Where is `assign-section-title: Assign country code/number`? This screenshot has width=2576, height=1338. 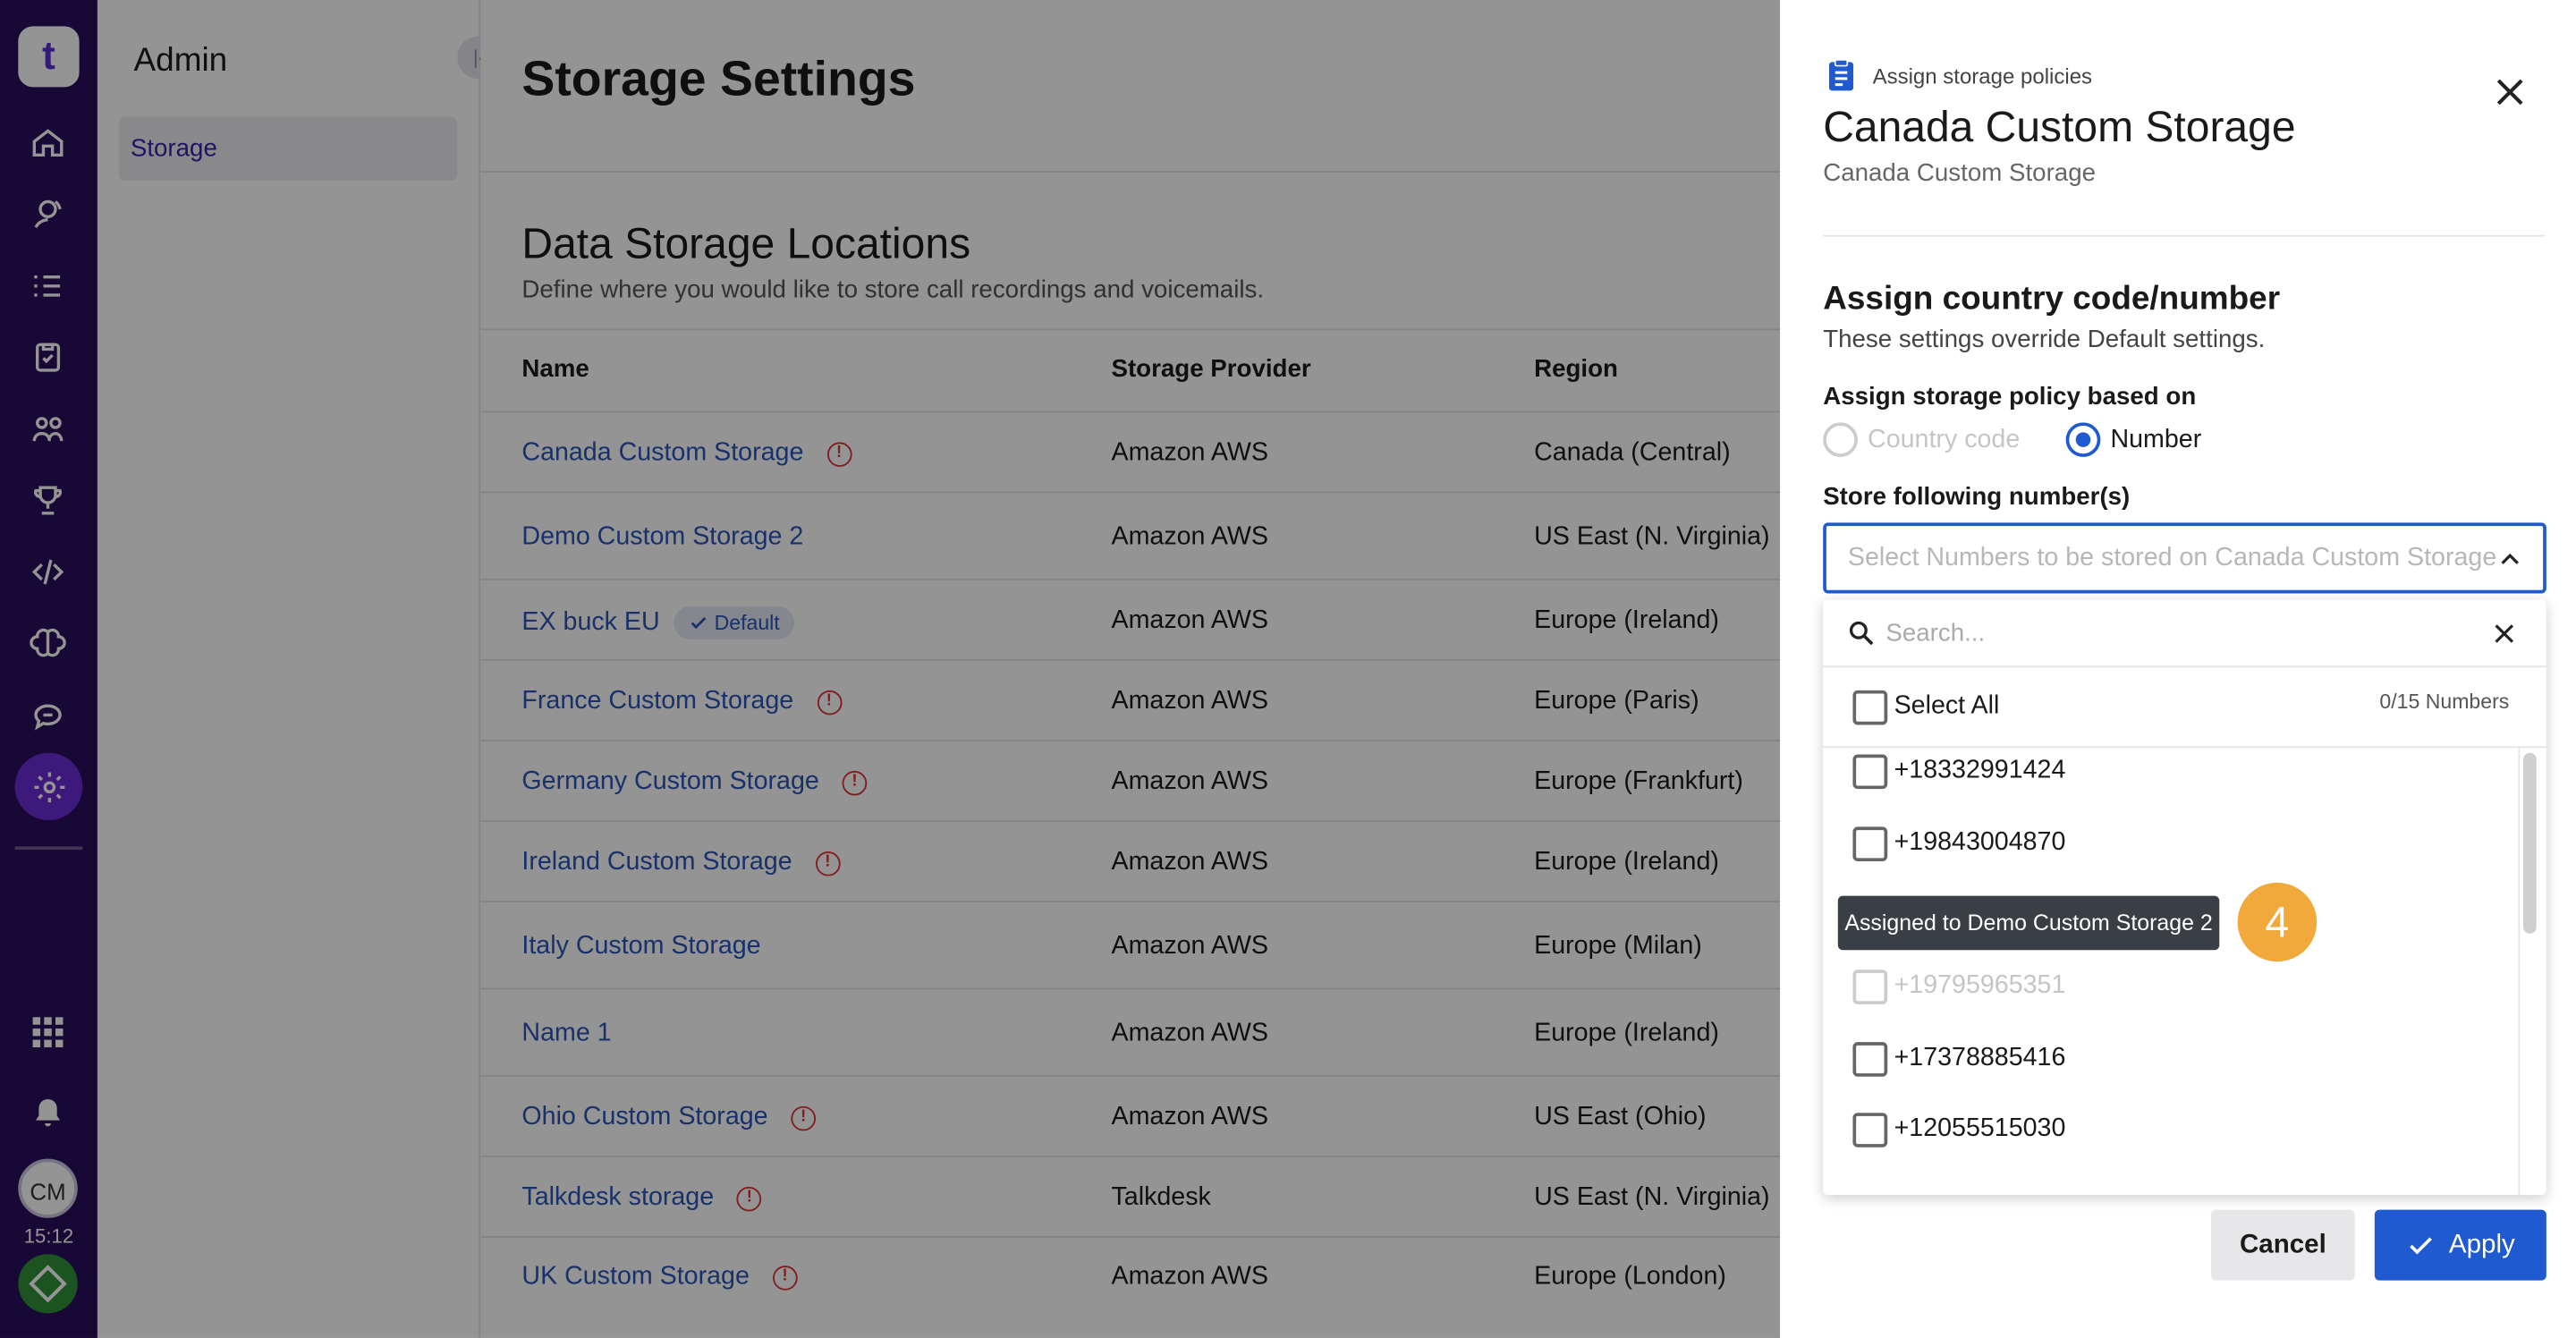 assign-section-title: Assign country code/number is located at coordinates (2052, 299).